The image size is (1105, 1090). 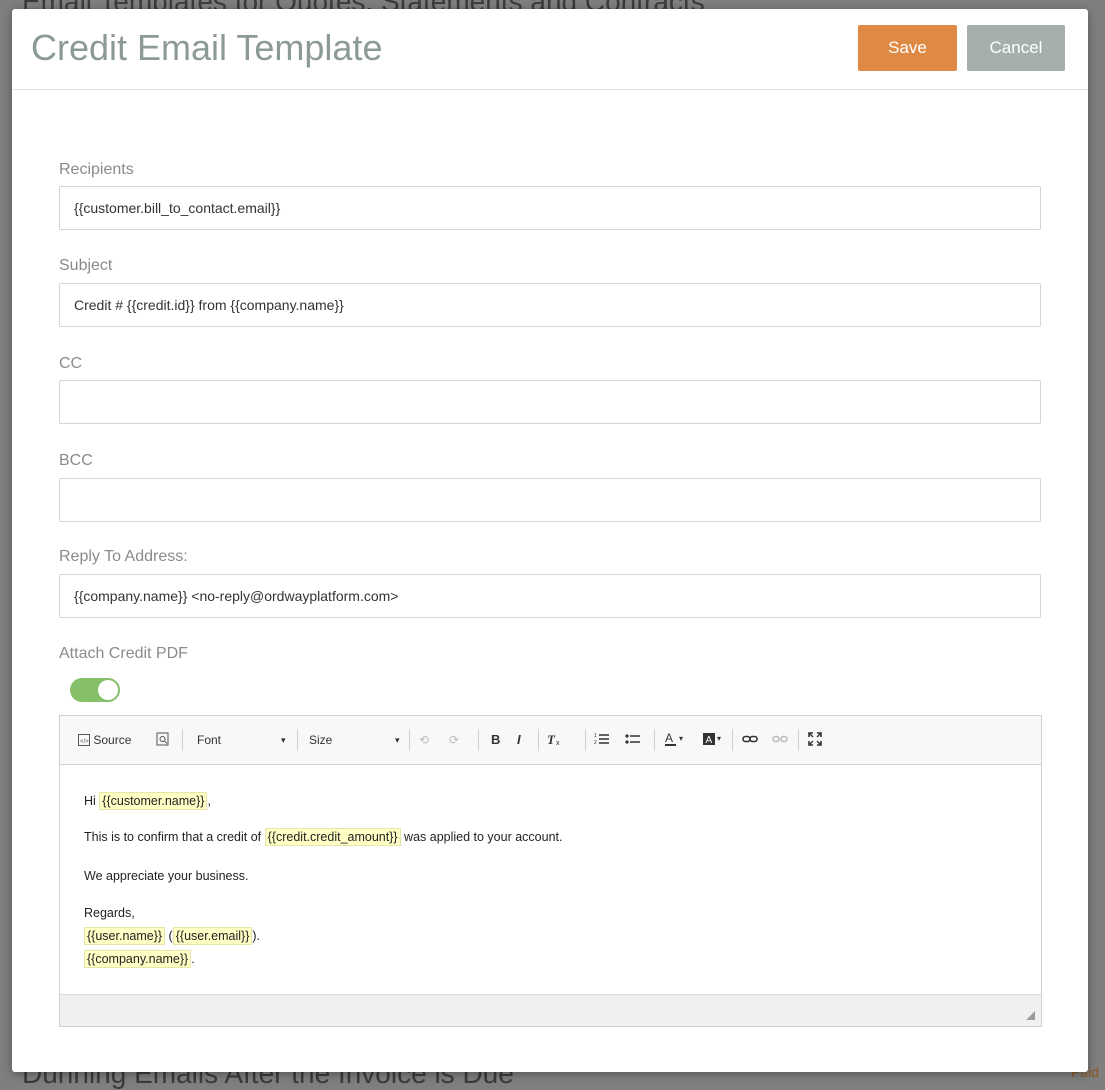 I want to click on company-name-placeholder: {{company.name}}, so click(x=138, y=959).